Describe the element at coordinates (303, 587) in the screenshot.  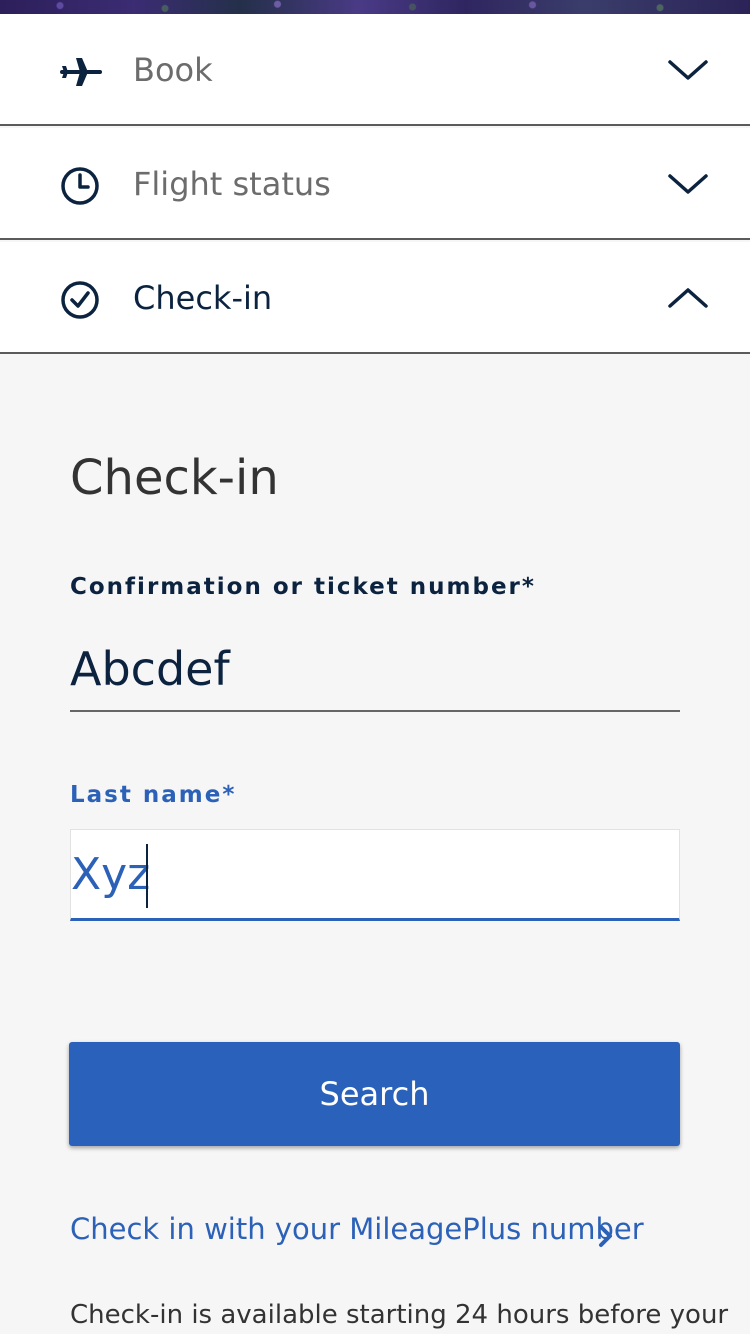
I see `confirmation-number-label: Confirmation or ticket number*` at that location.